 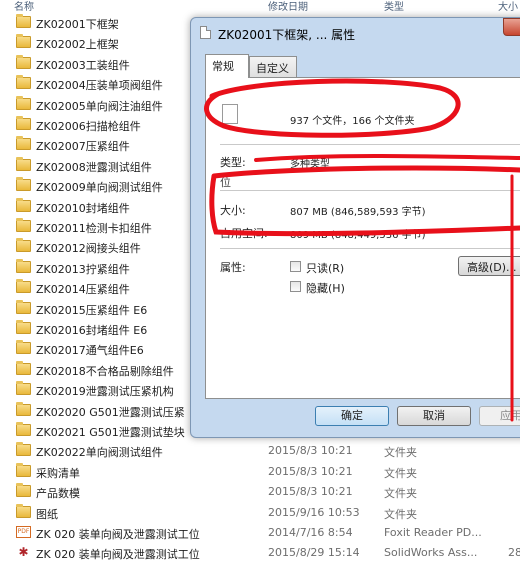 What do you see at coordinates (230, 112) in the screenshot?
I see `multiple-files-icon` at bounding box center [230, 112].